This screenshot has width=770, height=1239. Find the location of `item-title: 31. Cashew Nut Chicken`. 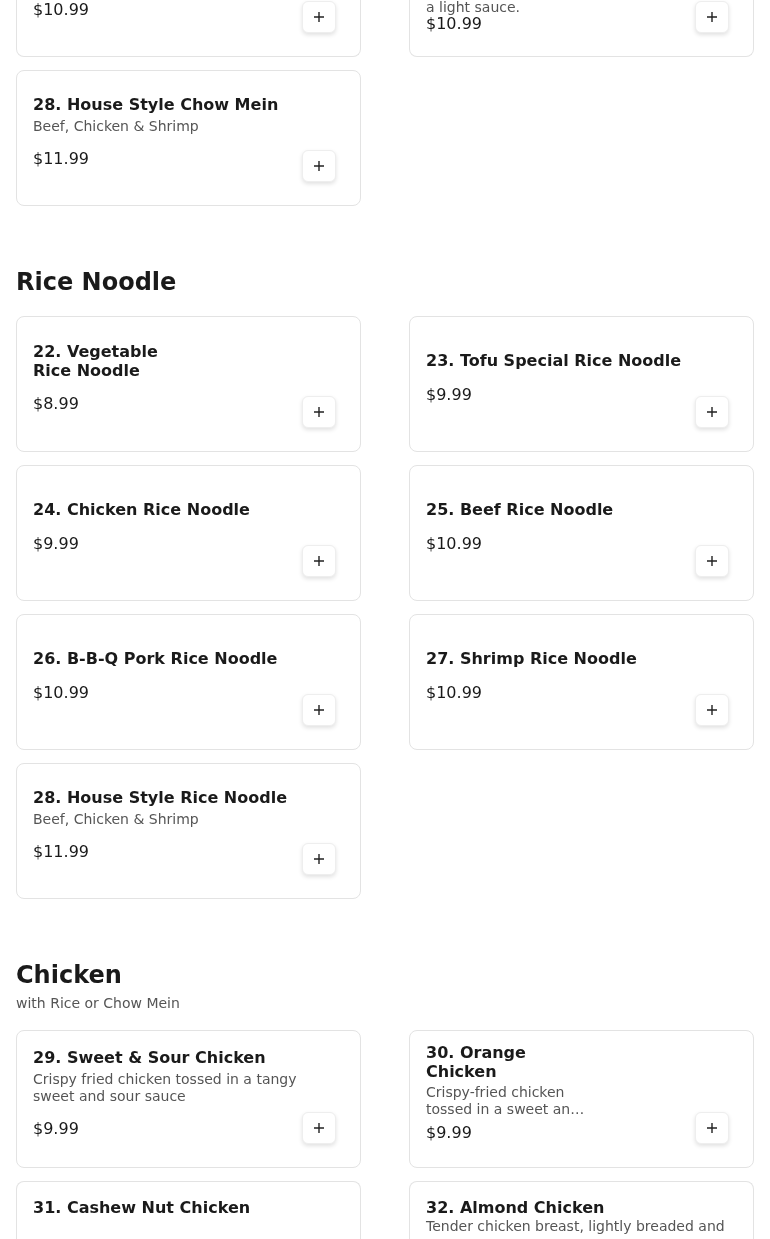

item-title: 31. Cashew Nut Chicken is located at coordinates (142, 1207).